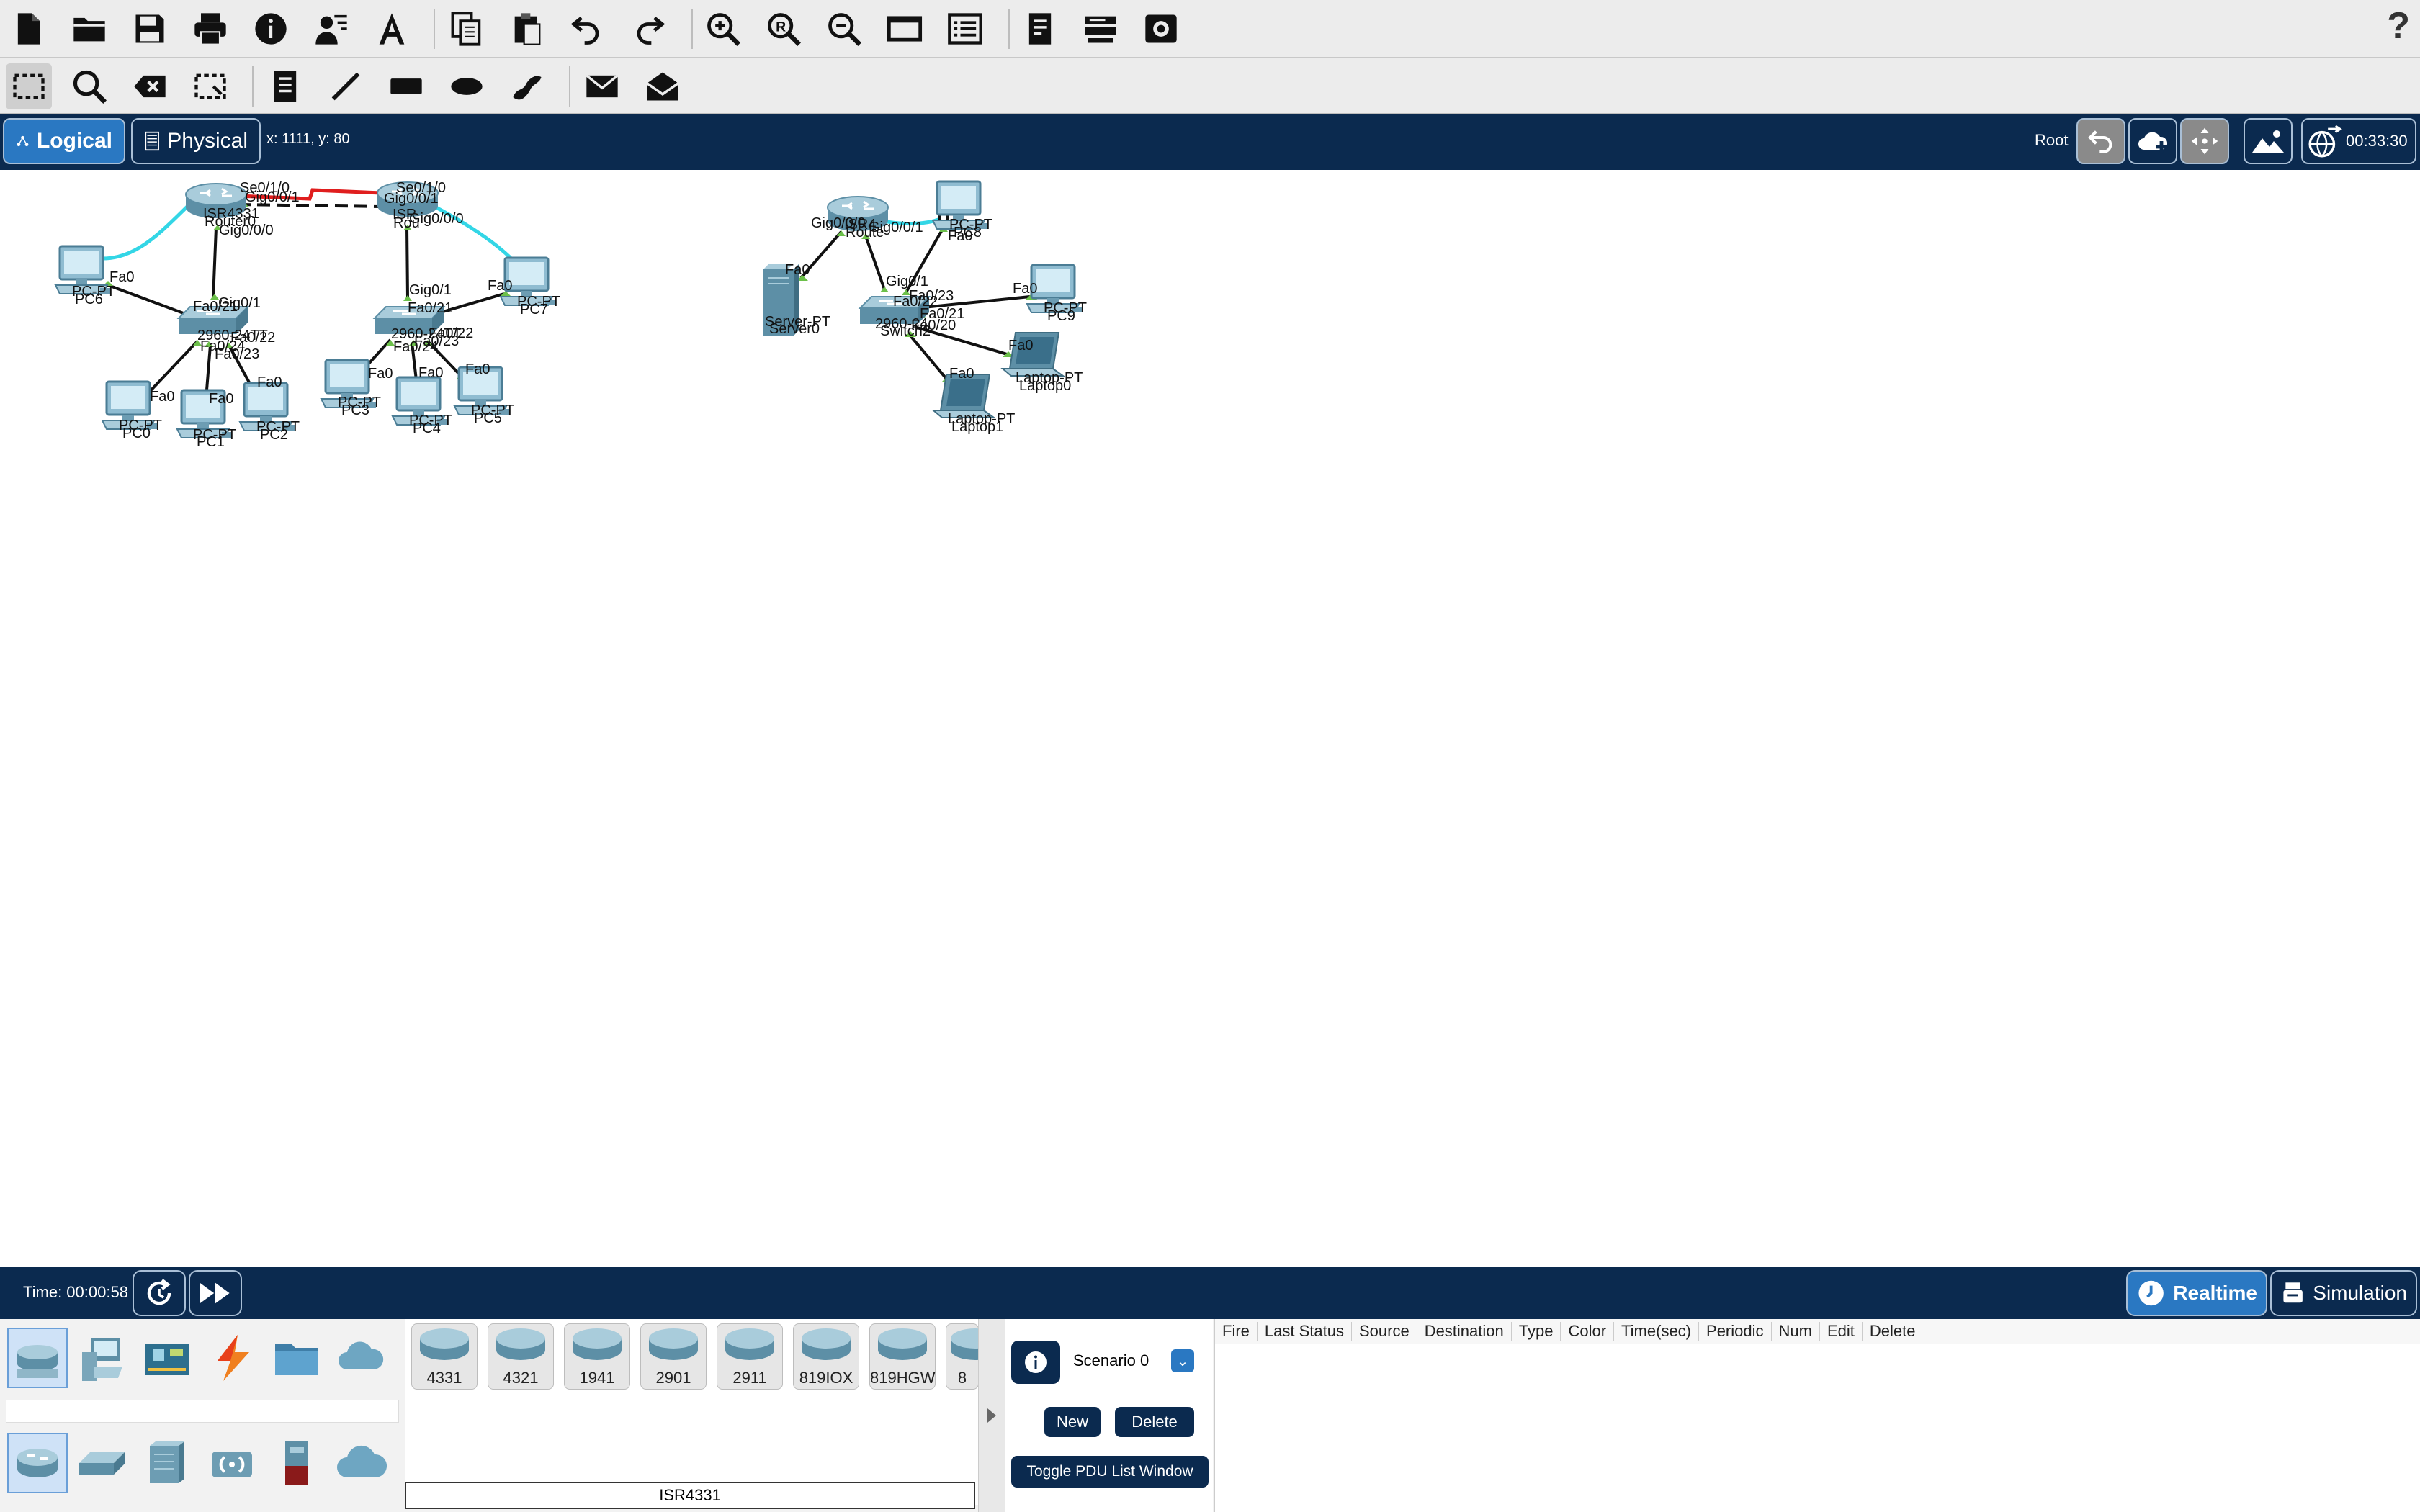 This screenshot has height=1512, width=2420. What do you see at coordinates (436, 341) in the screenshot?
I see `svg-text: Fa0/23` at bounding box center [436, 341].